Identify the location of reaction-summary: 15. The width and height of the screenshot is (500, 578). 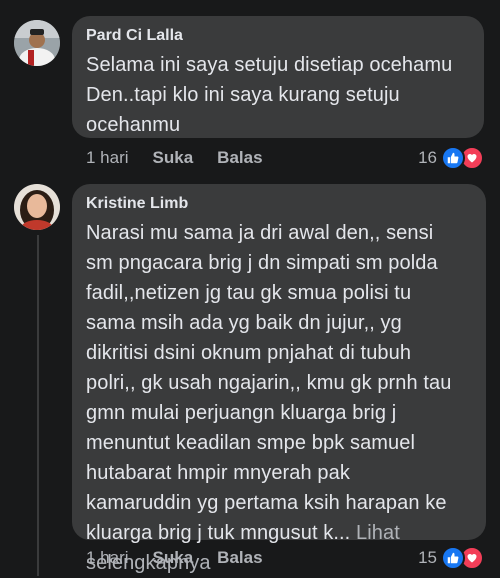
(451, 558).